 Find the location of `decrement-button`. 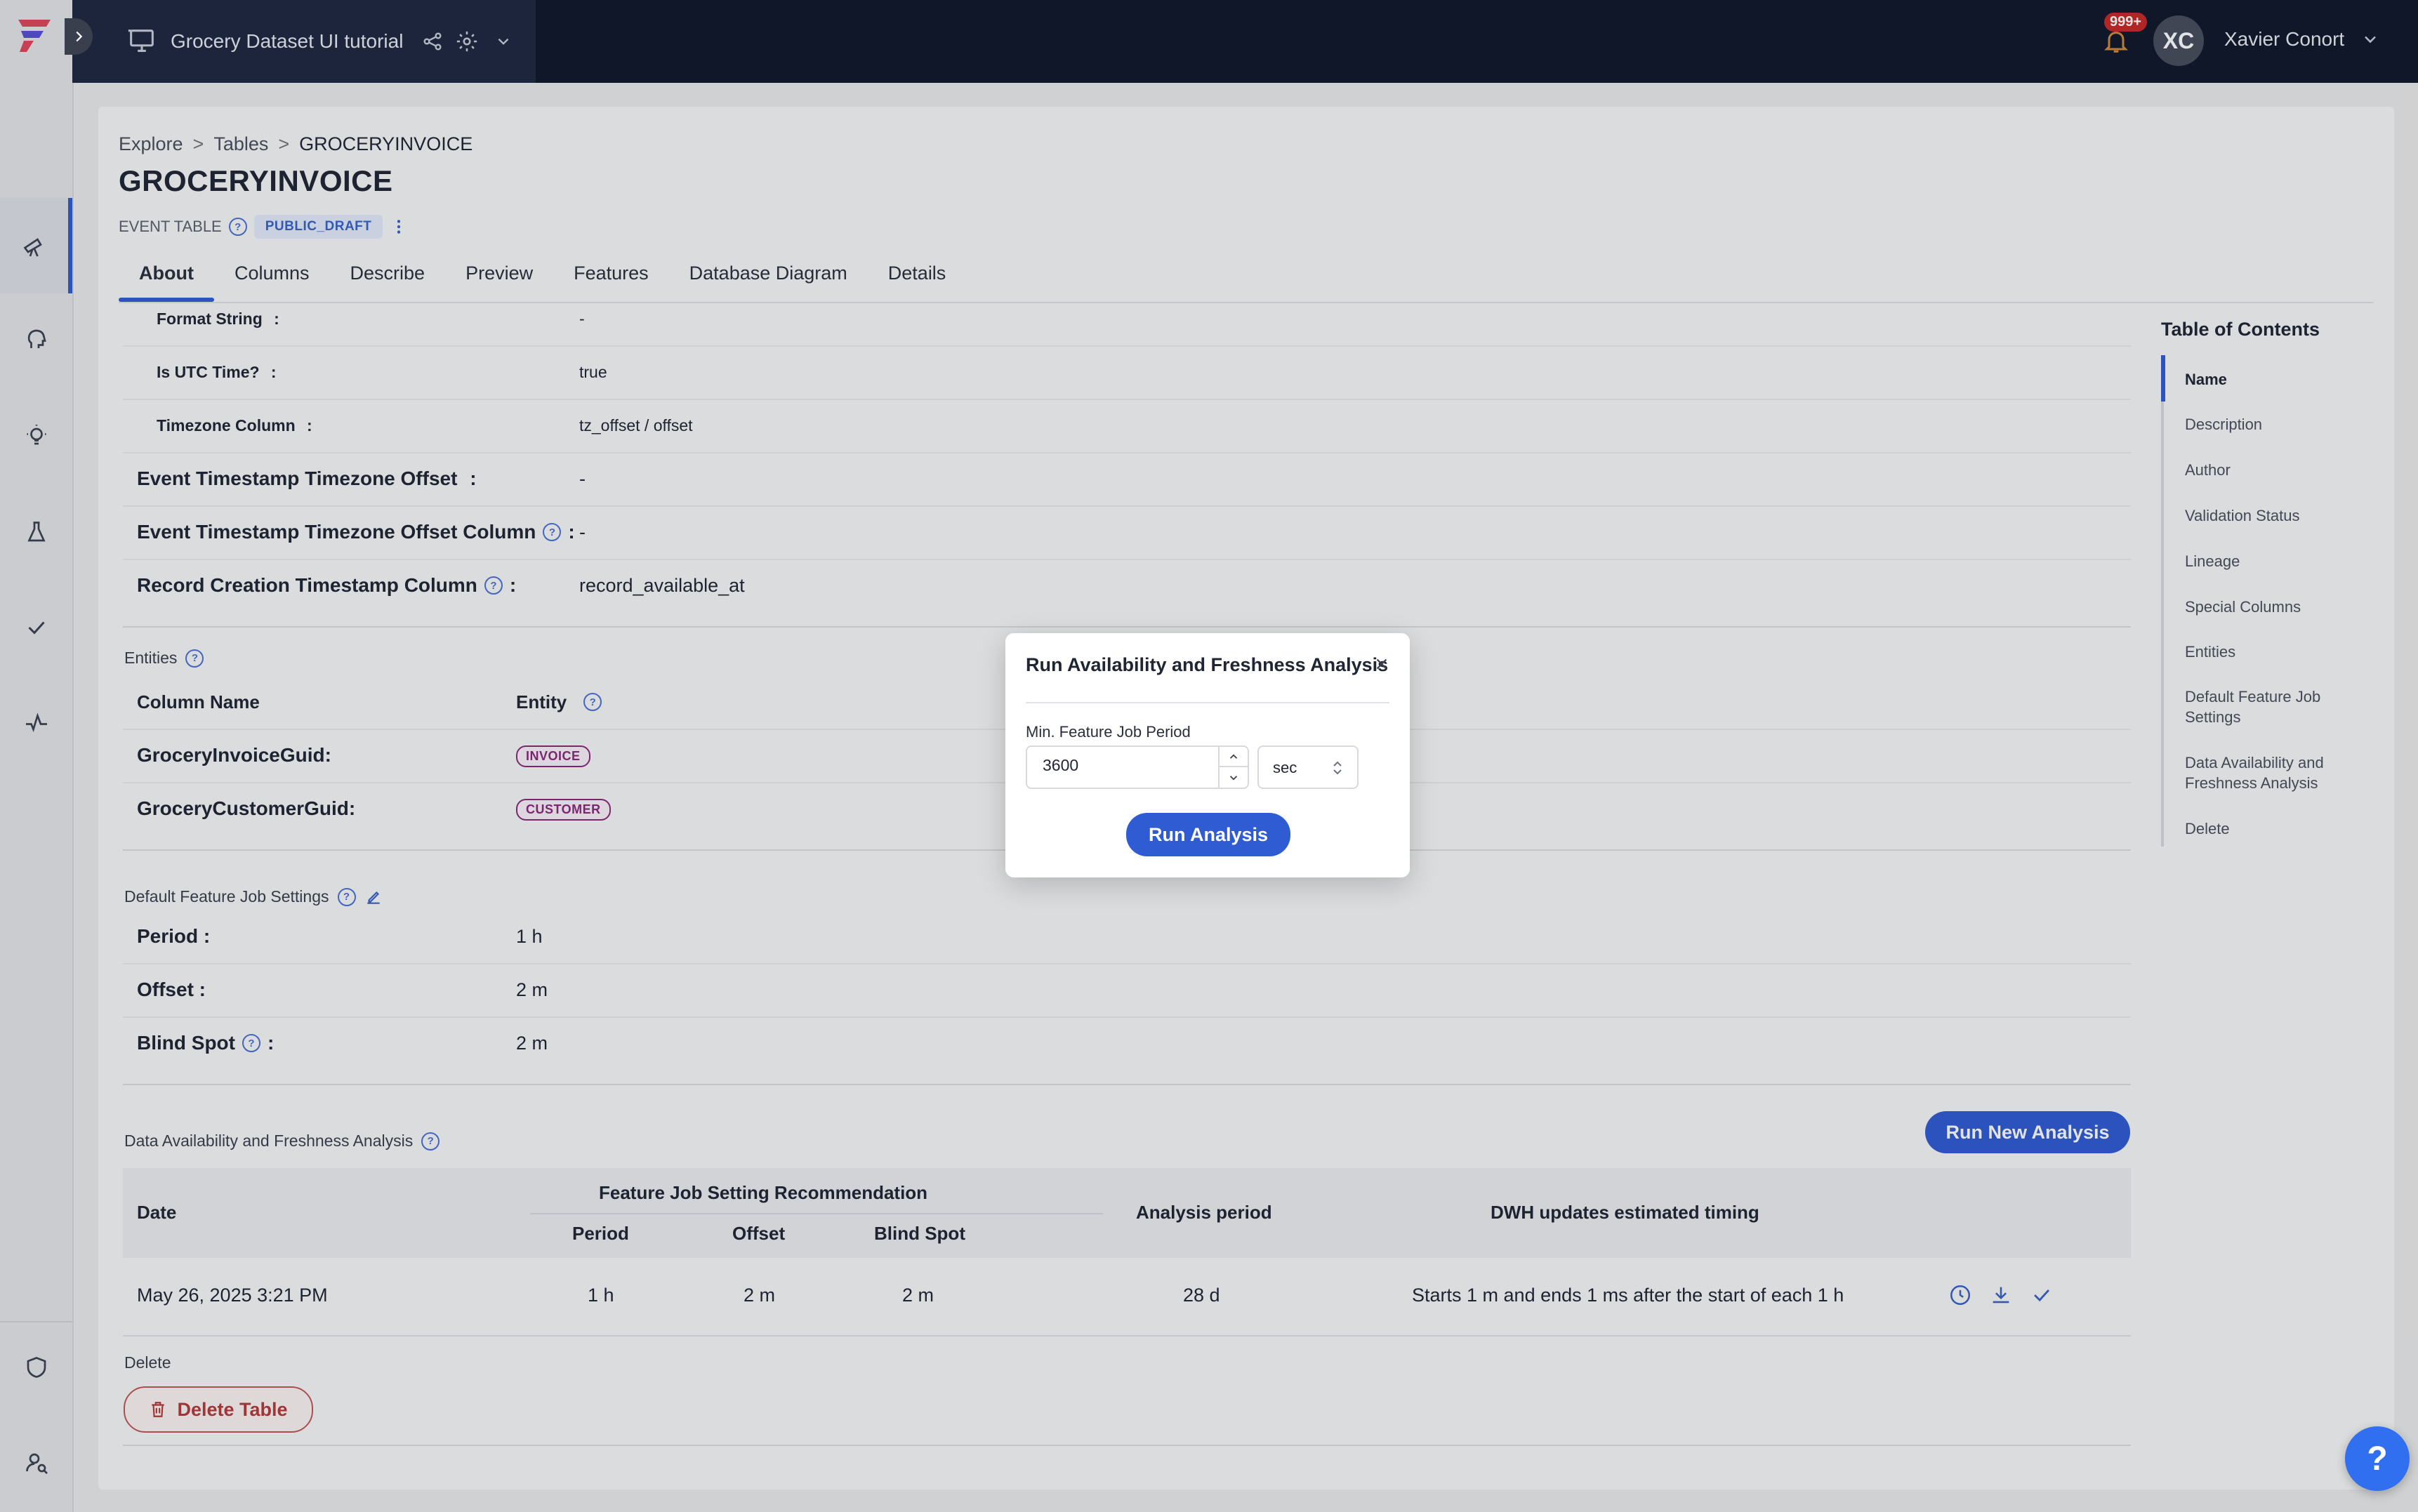

decrement-button is located at coordinates (1234, 777).